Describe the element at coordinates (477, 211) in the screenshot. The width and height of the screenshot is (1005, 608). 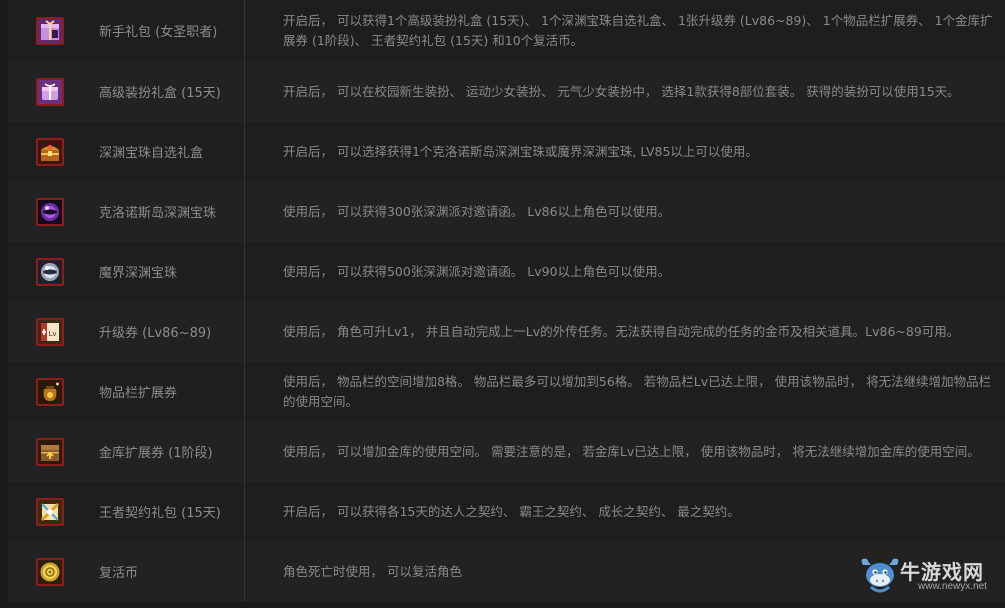
I see `item-description: 使用后， 可以获得300张深渊派对邀请函。 Lv86以上角色可以使用。` at that location.